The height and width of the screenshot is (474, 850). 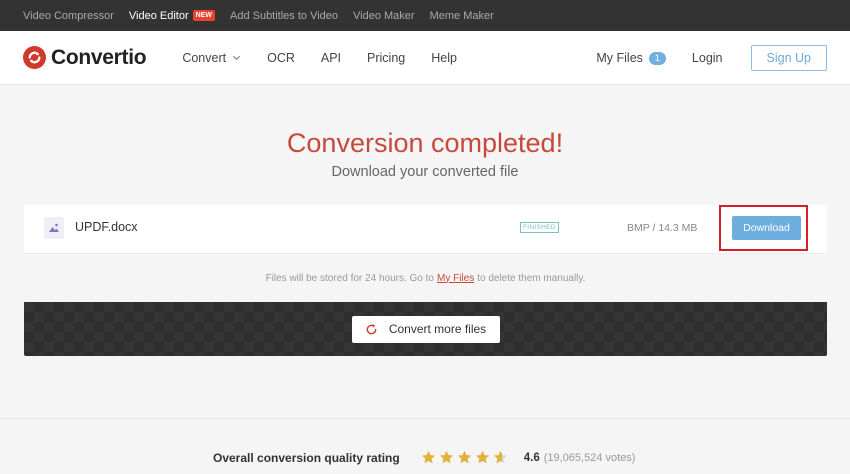 I want to click on rating-stars, so click(x=466, y=457).